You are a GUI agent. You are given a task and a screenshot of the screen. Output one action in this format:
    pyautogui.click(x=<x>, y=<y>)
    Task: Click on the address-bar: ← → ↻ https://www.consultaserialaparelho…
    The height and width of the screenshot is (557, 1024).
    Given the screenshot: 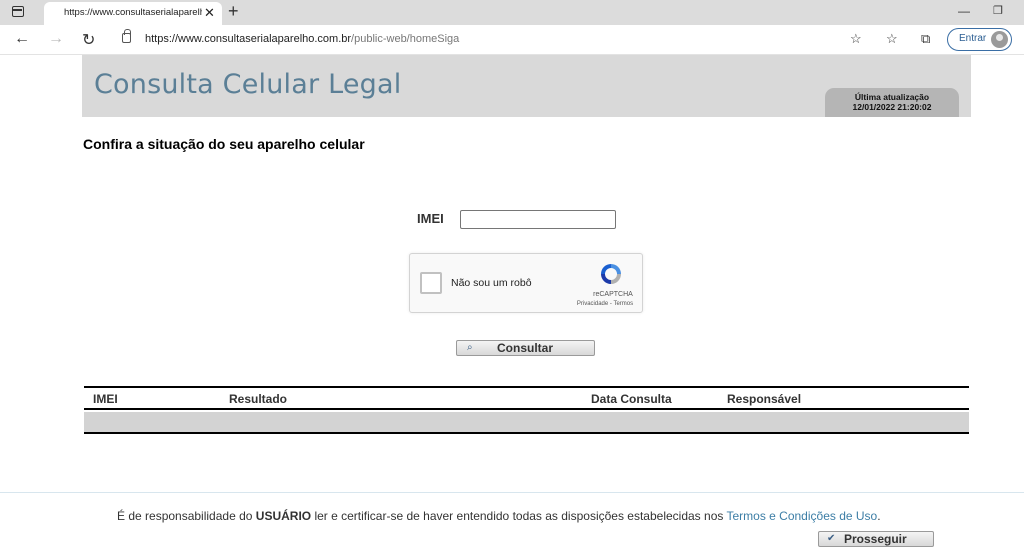 What is the action you would take?
    pyautogui.click(x=512, y=40)
    